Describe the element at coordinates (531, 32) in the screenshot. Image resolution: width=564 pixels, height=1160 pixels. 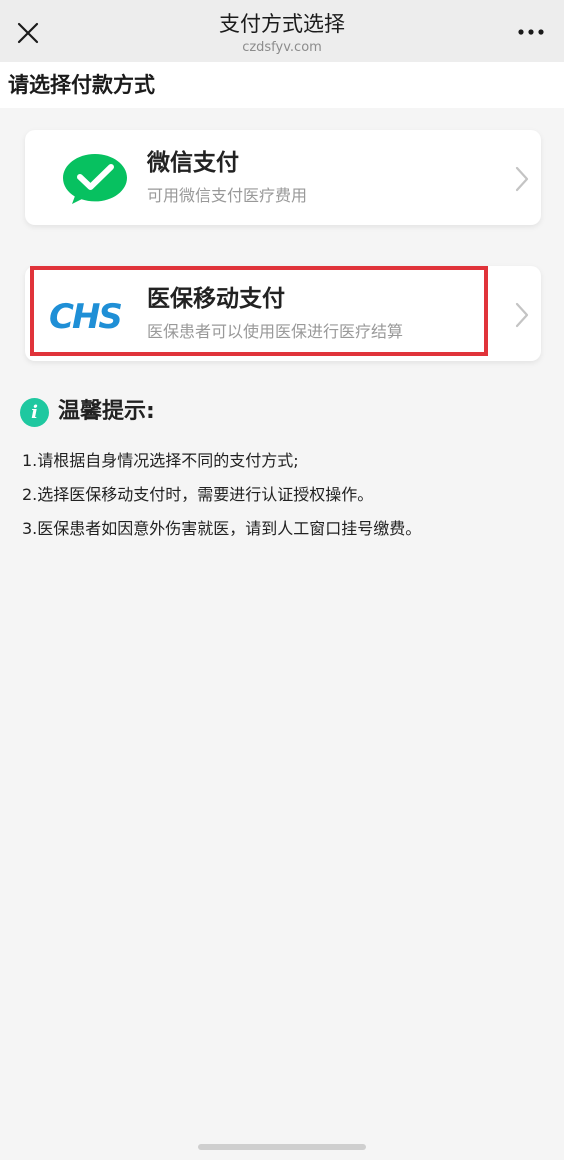
I see `more-icon` at that location.